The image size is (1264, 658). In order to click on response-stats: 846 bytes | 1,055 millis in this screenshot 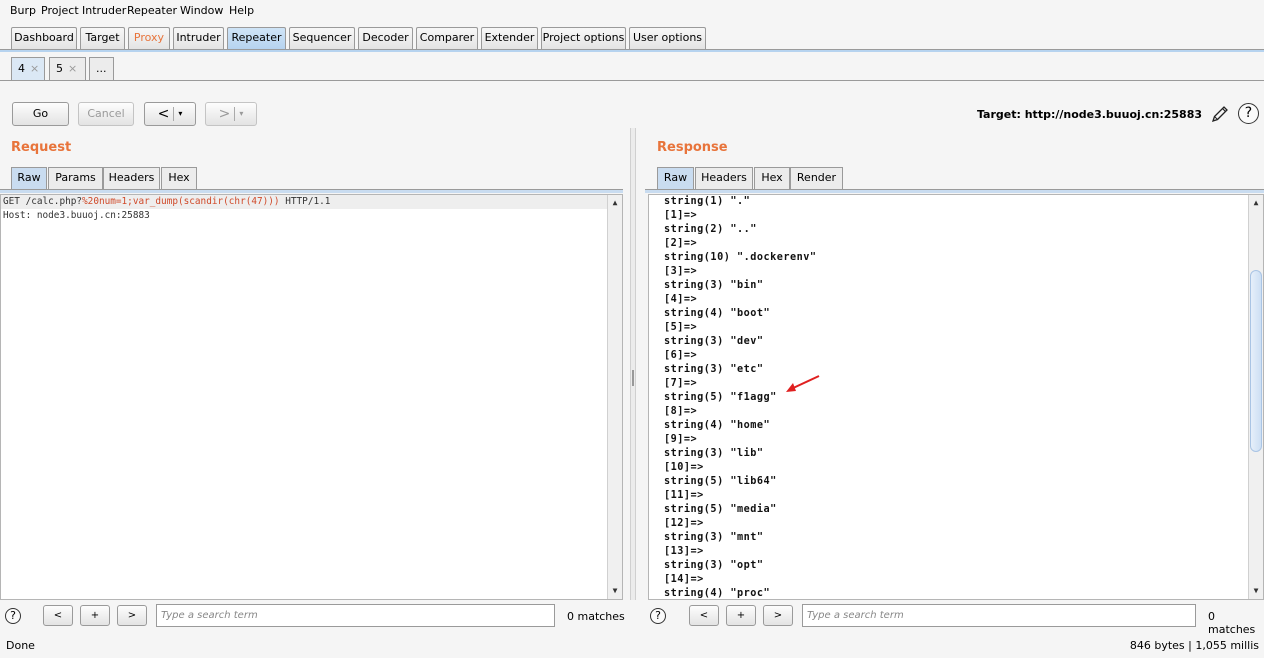, I will do `click(1194, 645)`.